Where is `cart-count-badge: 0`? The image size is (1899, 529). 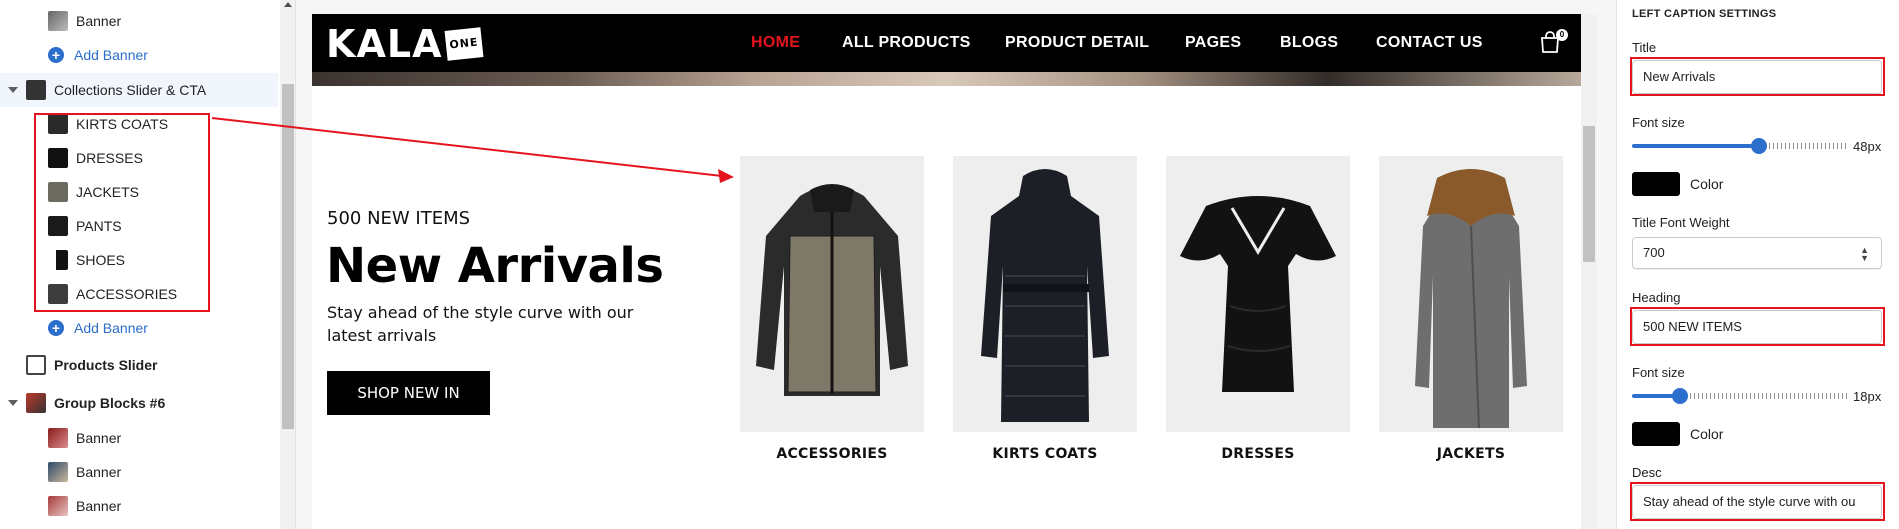
cart-count-badge: 0 is located at coordinates (1562, 35).